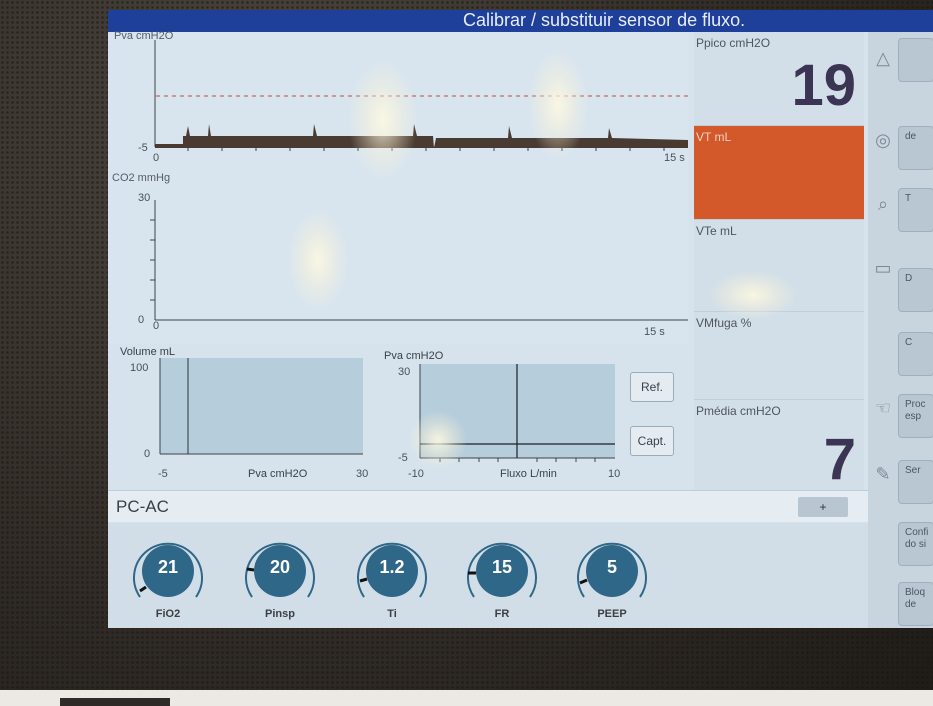 Image resolution: width=933 pixels, height=706 pixels. Describe the element at coordinates (915, 416) in the screenshot. I see `side-button-procedures: Proc esp` at that location.